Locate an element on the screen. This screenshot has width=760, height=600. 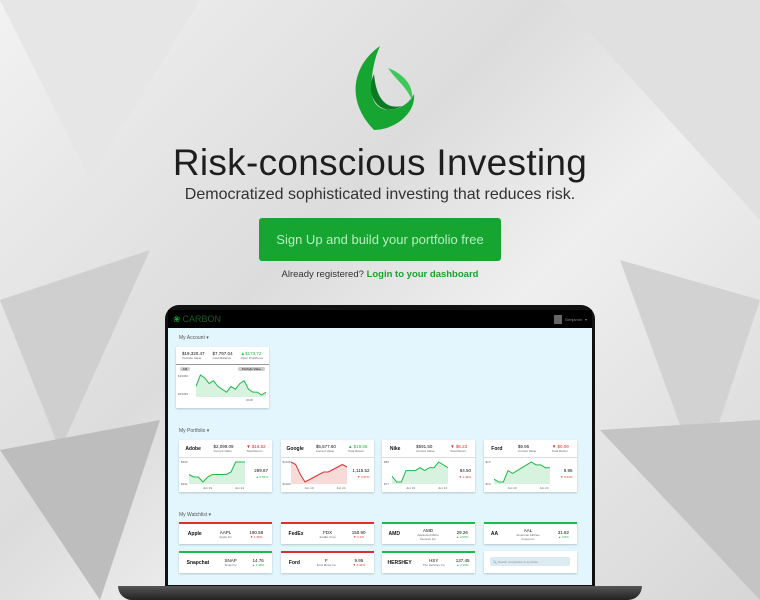
search-input: 🔍 Search companies or symbols is located at coordinates (530, 561).